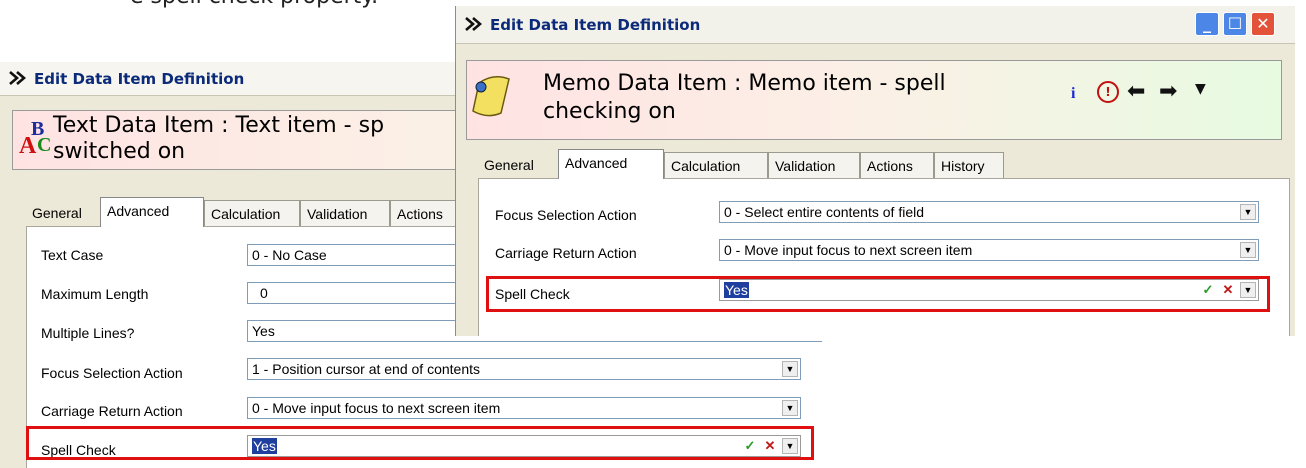 The image size is (1306, 468). What do you see at coordinates (1136, 91) in the screenshot?
I see `back-arrow-icon: ⬅` at bounding box center [1136, 91].